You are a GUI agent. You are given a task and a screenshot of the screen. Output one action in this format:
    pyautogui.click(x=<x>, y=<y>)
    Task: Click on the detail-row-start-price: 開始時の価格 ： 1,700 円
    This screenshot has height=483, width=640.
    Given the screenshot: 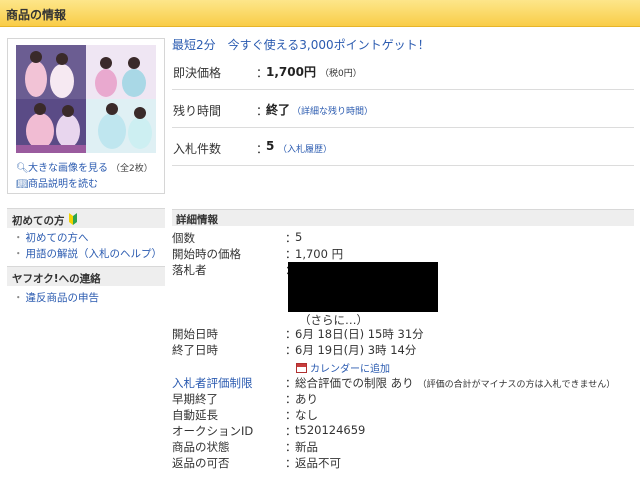 What is the action you would take?
    pyautogui.click(x=403, y=254)
    